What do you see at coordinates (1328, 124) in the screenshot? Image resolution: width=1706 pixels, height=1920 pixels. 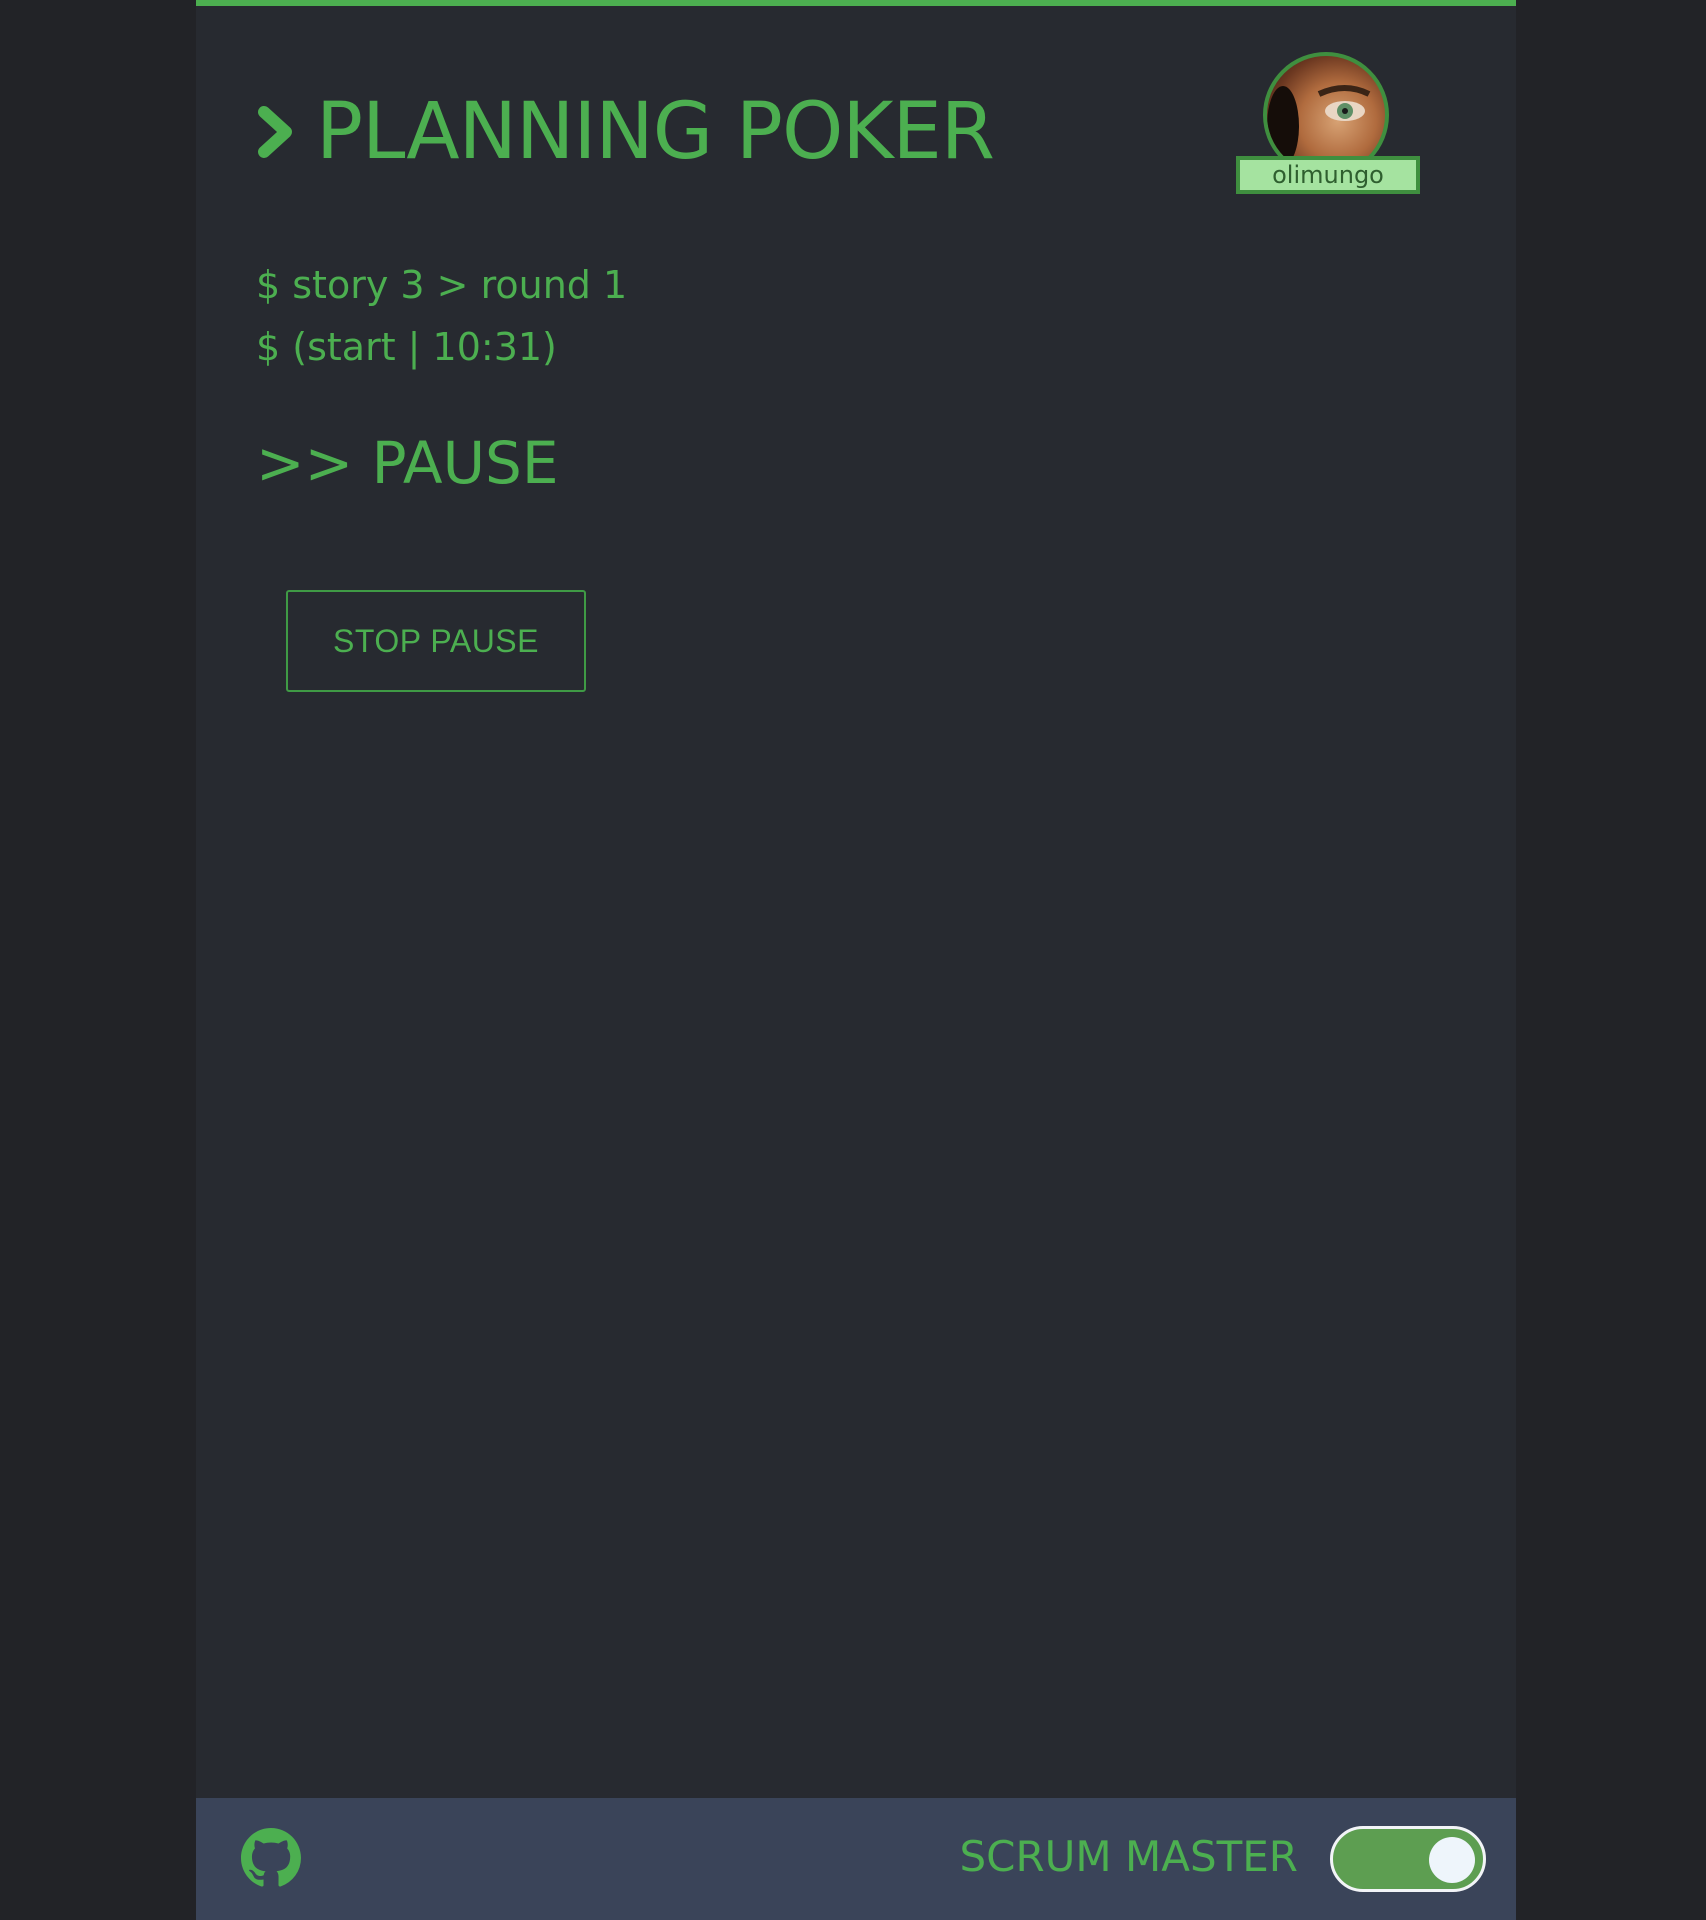 I see `user-badge: olimungo` at bounding box center [1328, 124].